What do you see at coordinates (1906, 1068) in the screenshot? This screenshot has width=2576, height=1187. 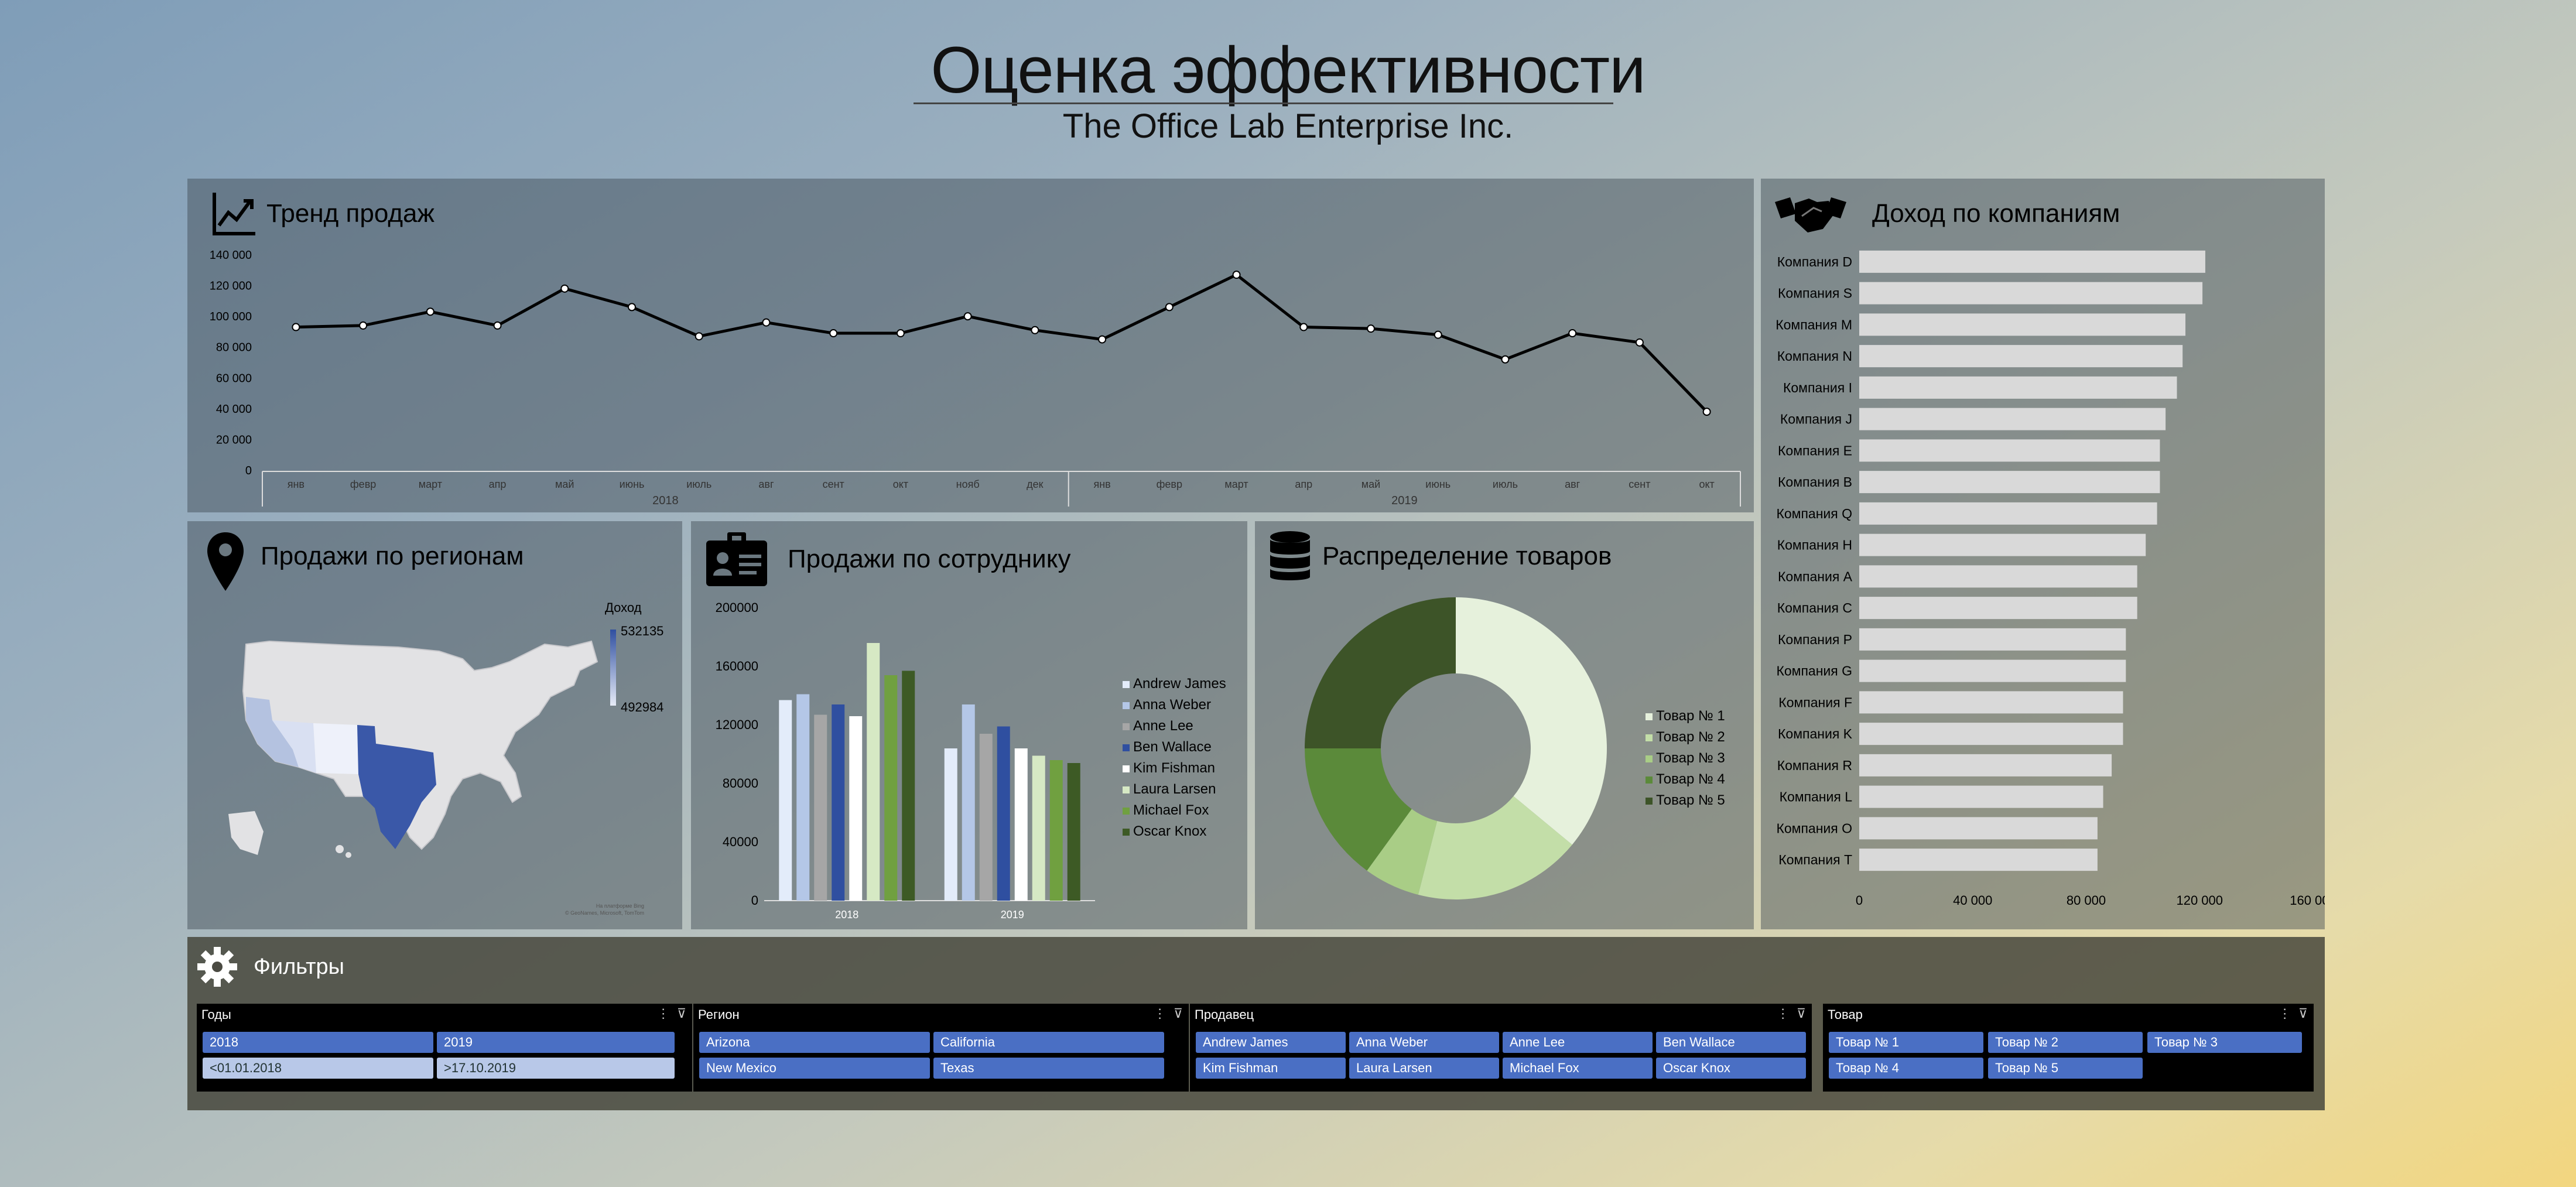 I see `product-chip: Товар № 4` at bounding box center [1906, 1068].